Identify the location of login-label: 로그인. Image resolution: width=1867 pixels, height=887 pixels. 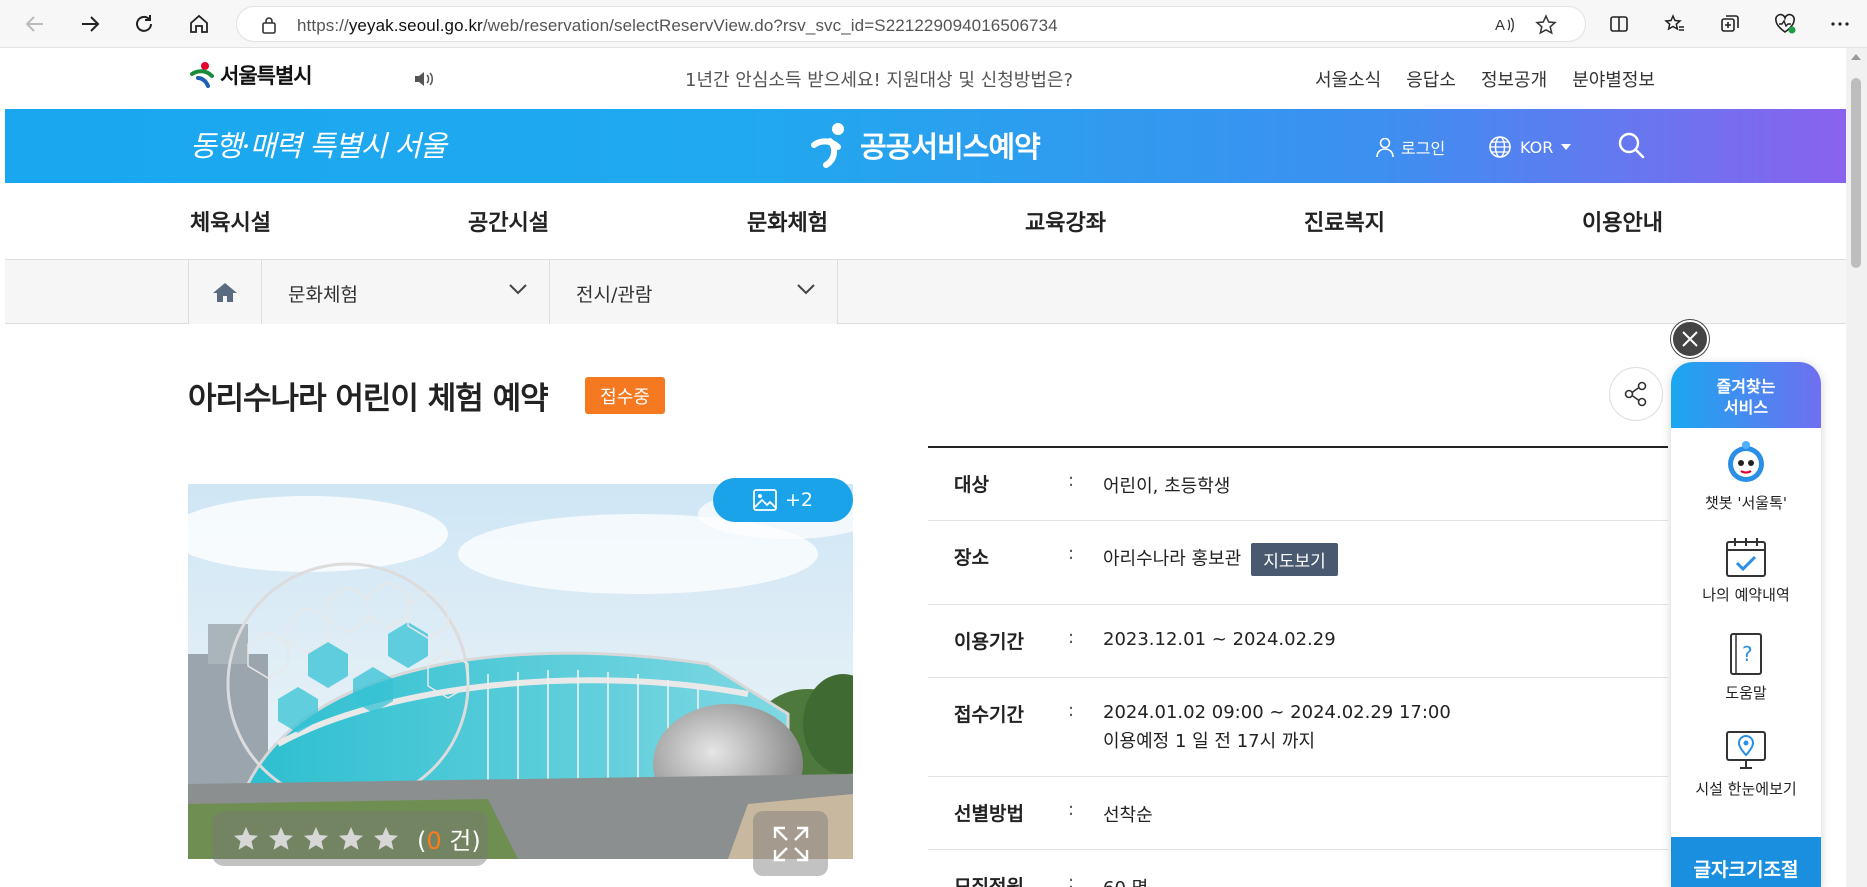
(1423, 148).